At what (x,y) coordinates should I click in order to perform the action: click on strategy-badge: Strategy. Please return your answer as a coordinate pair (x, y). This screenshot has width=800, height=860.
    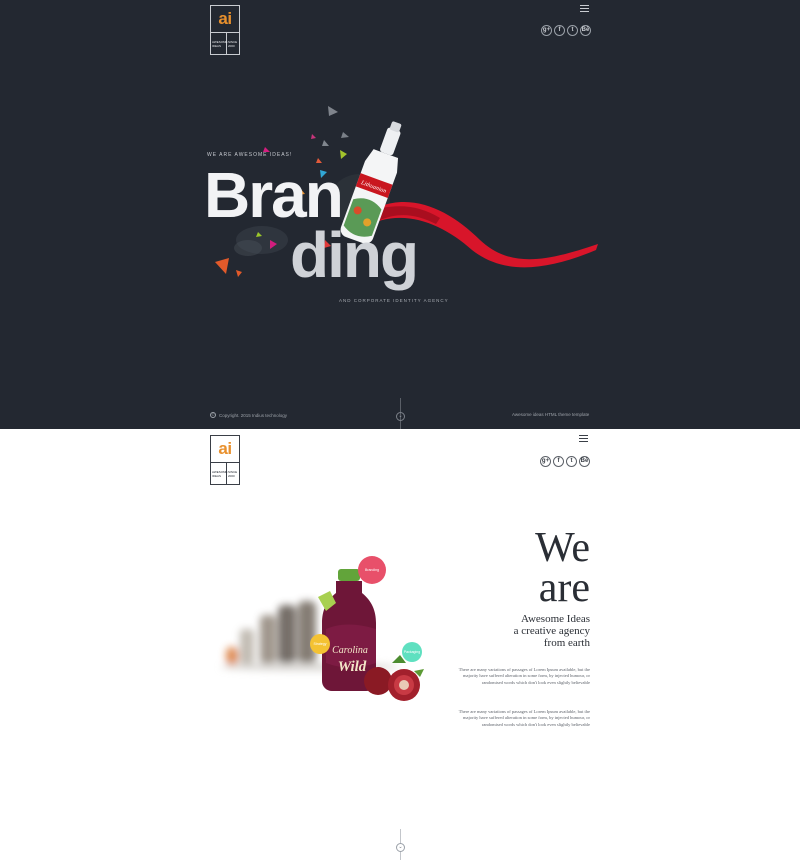
    Looking at the image, I should click on (320, 644).